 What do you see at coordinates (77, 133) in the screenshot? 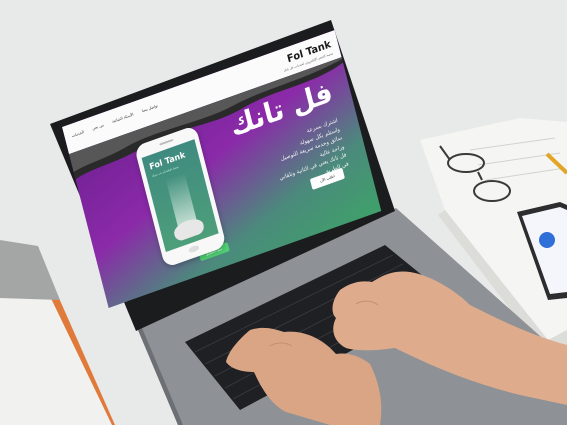
I see `nav-link: الخدمات` at bounding box center [77, 133].